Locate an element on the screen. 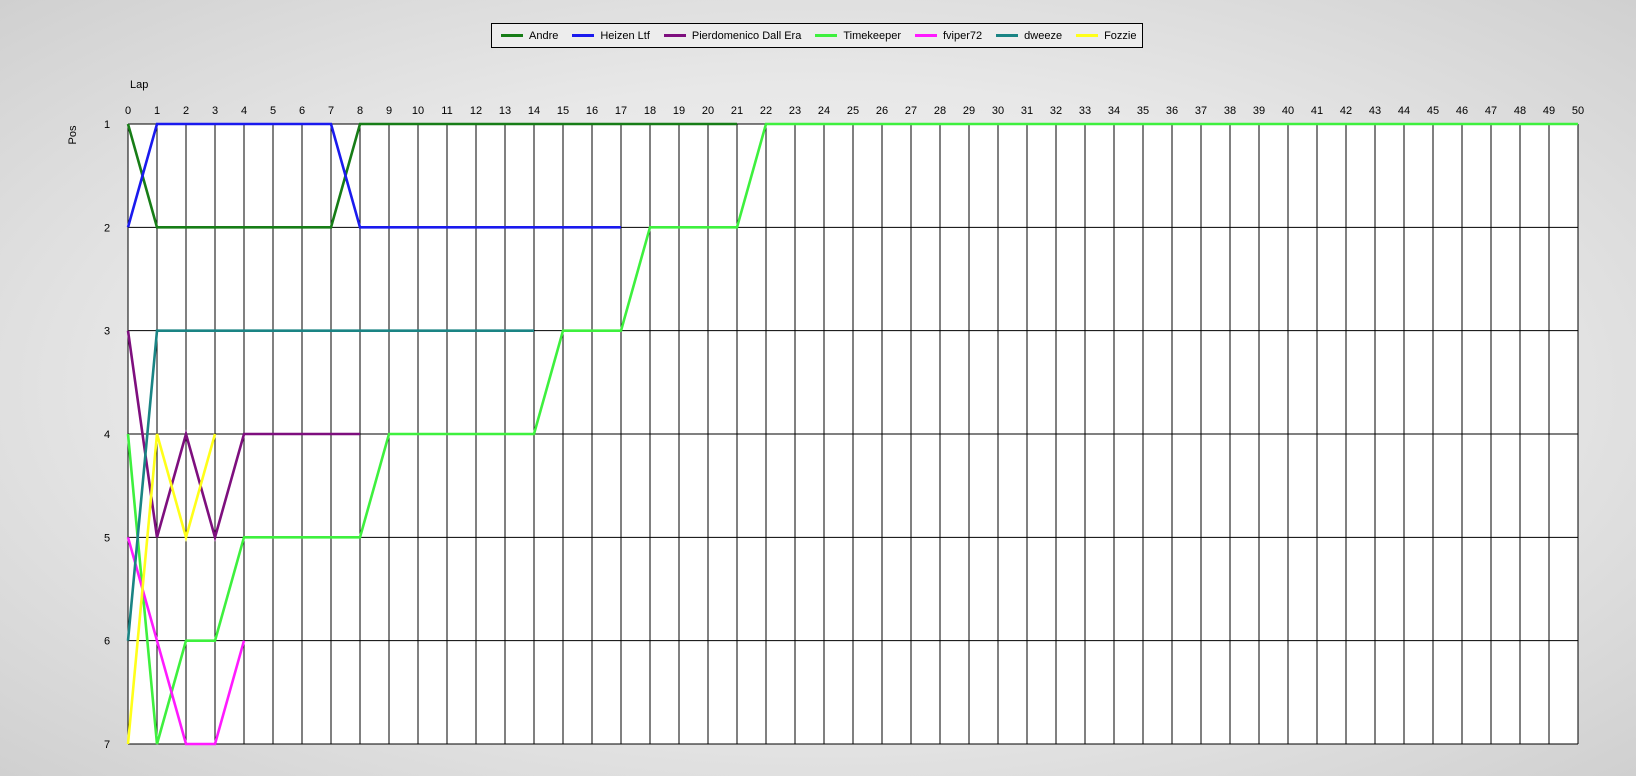 The image size is (1636, 776). x-tick-label: 16 is located at coordinates (592, 111).